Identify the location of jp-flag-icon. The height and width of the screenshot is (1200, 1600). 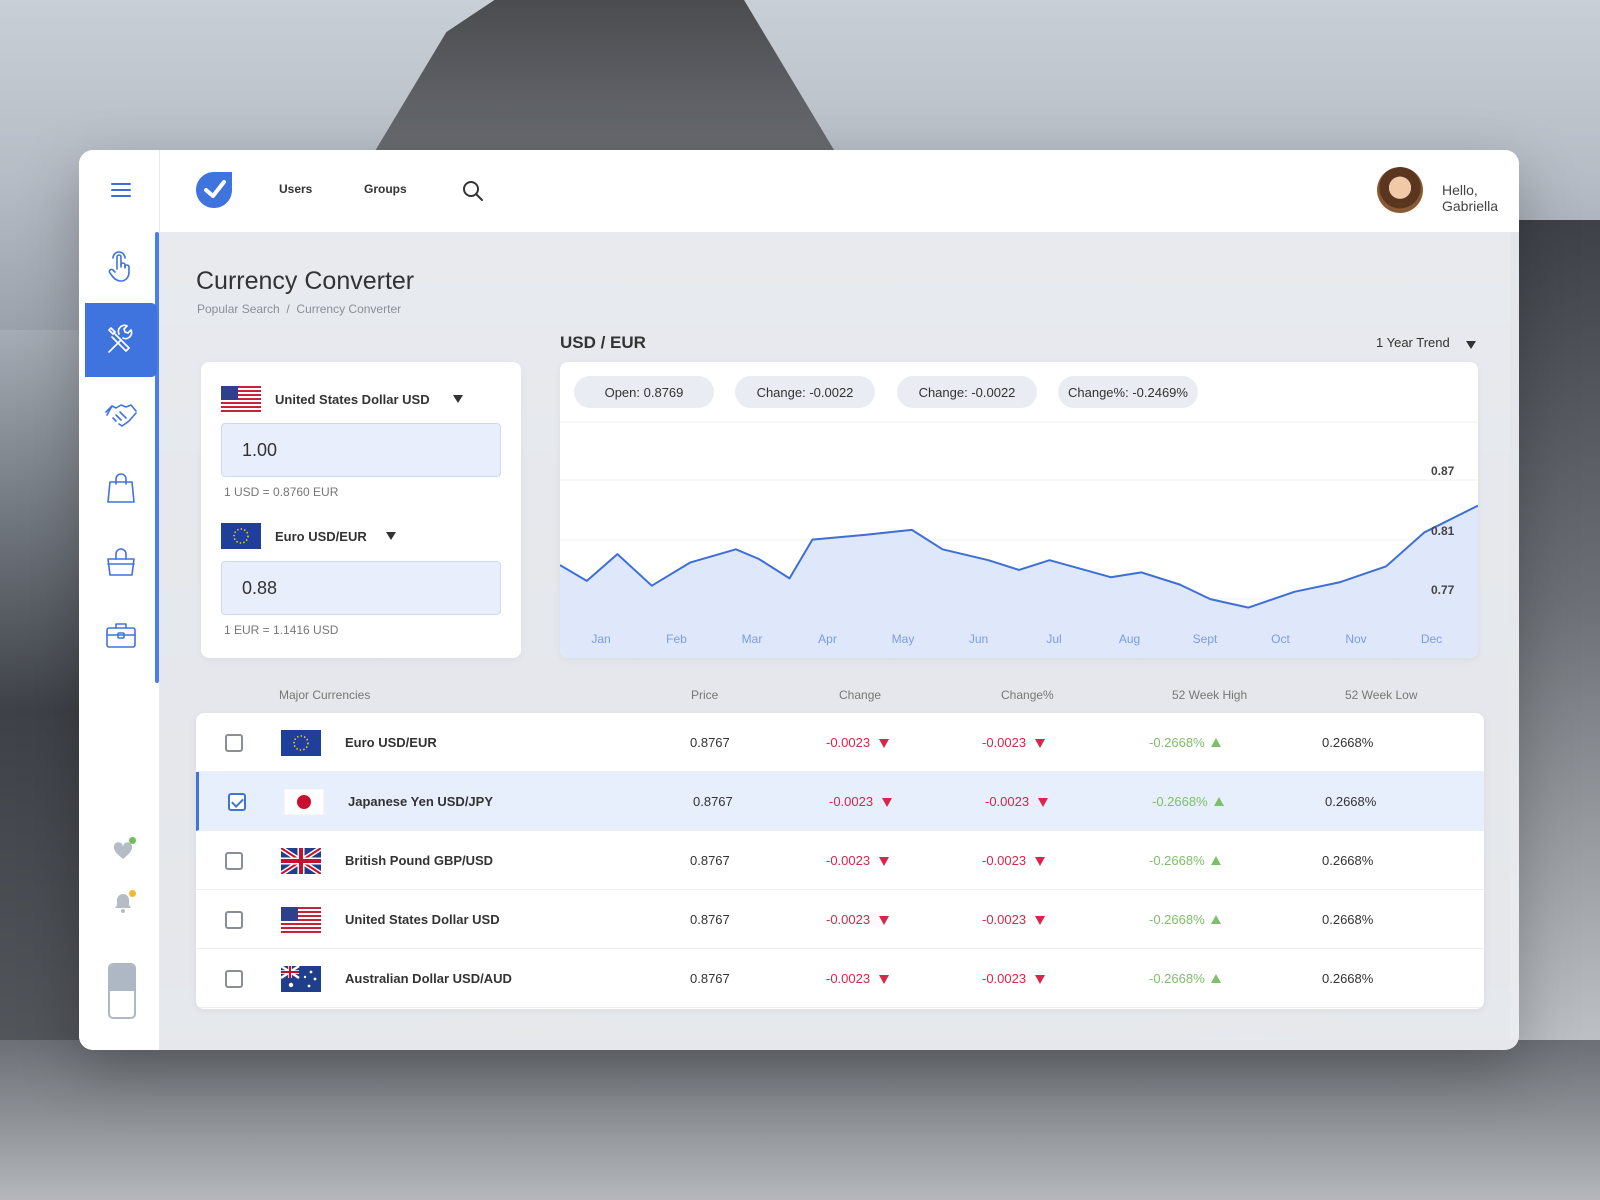
(304, 802).